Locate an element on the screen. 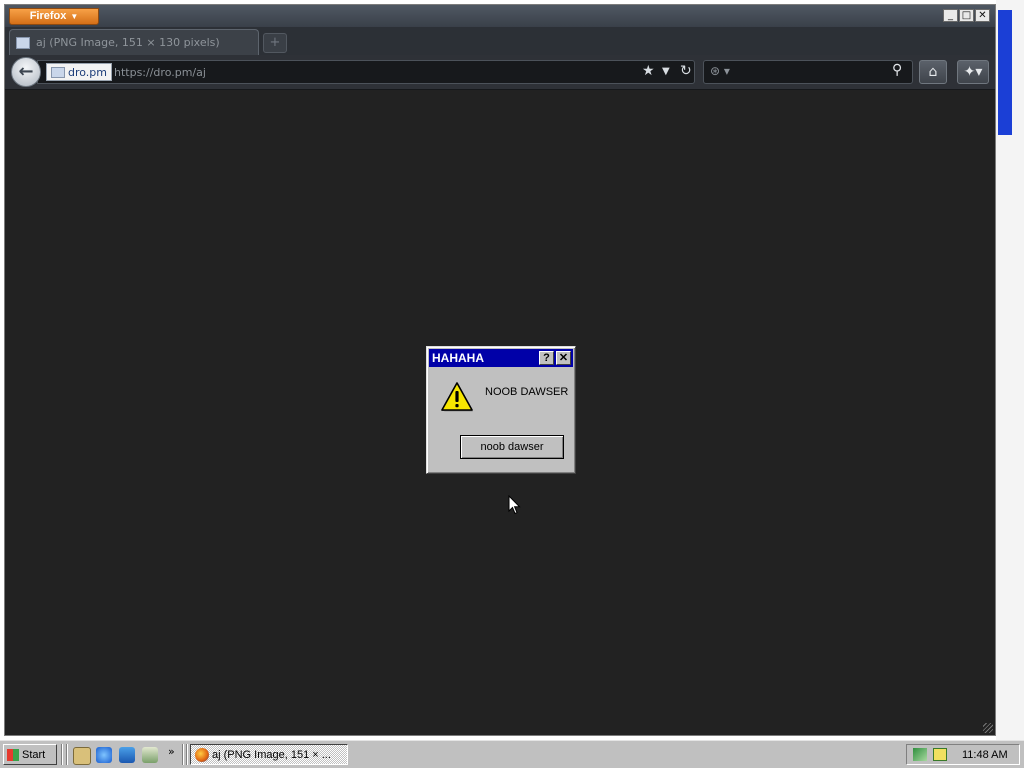  start-button: Start is located at coordinates (30, 754).